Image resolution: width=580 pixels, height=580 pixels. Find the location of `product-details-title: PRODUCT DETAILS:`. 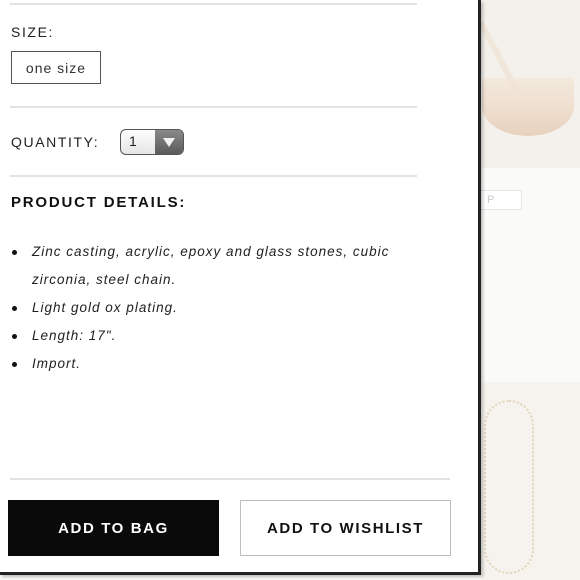

product-details-title: PRODUCT DETAILS: is located at coordinates (99, 202).